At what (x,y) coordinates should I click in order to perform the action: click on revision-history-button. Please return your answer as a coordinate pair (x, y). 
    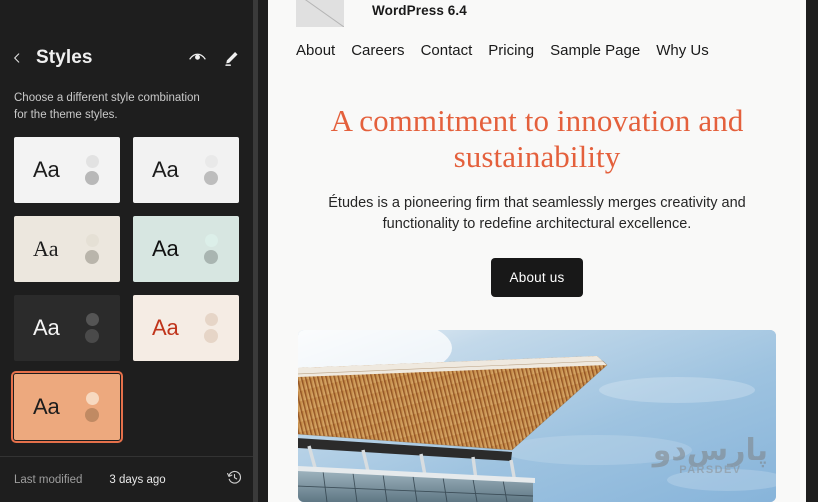
    Looking at the image, I should click on (234, 480).